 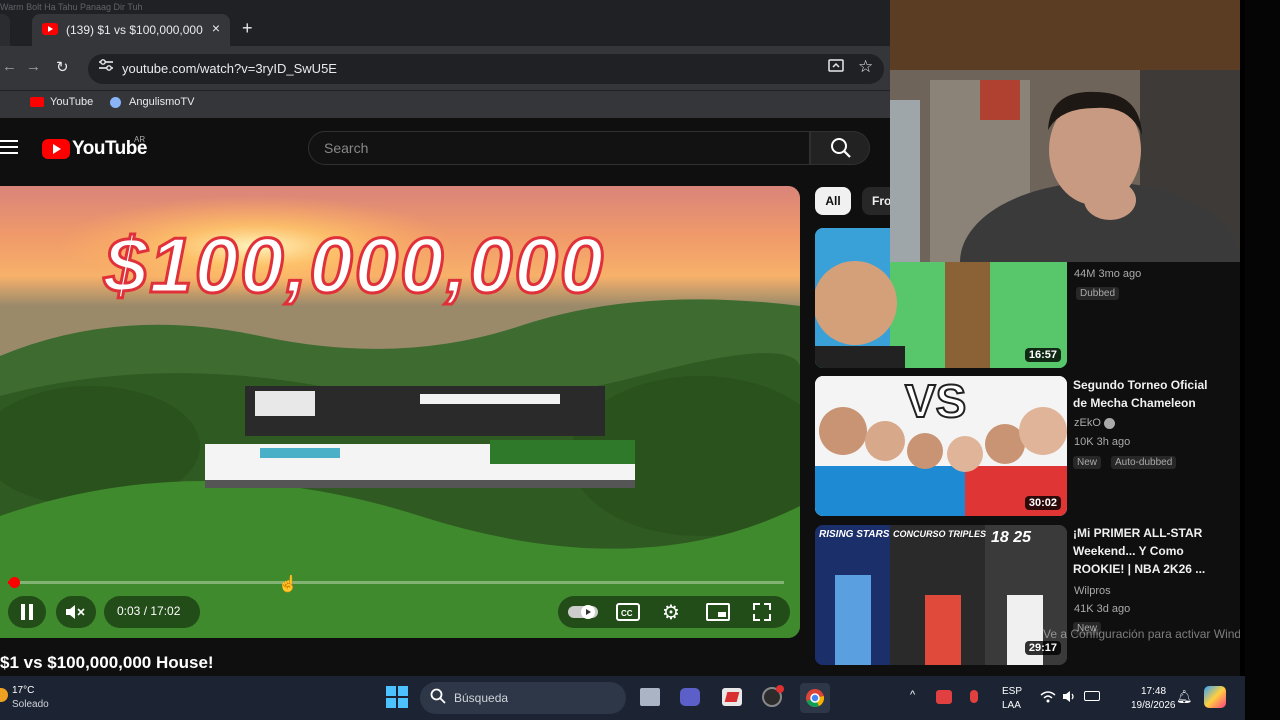 What do you see at coordinates (1042, 355) in the screenshot?
I see `rec-duration-1: 16:57` at bounding box center [1042, 355].